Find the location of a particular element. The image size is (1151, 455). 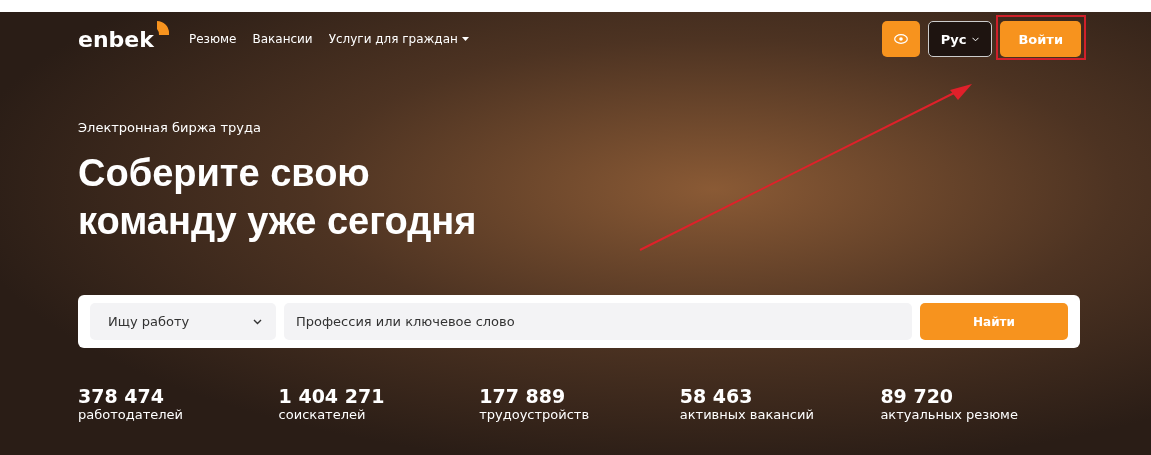

search-field: Профессия или ключевое слово is located at coordinates (598, 321).